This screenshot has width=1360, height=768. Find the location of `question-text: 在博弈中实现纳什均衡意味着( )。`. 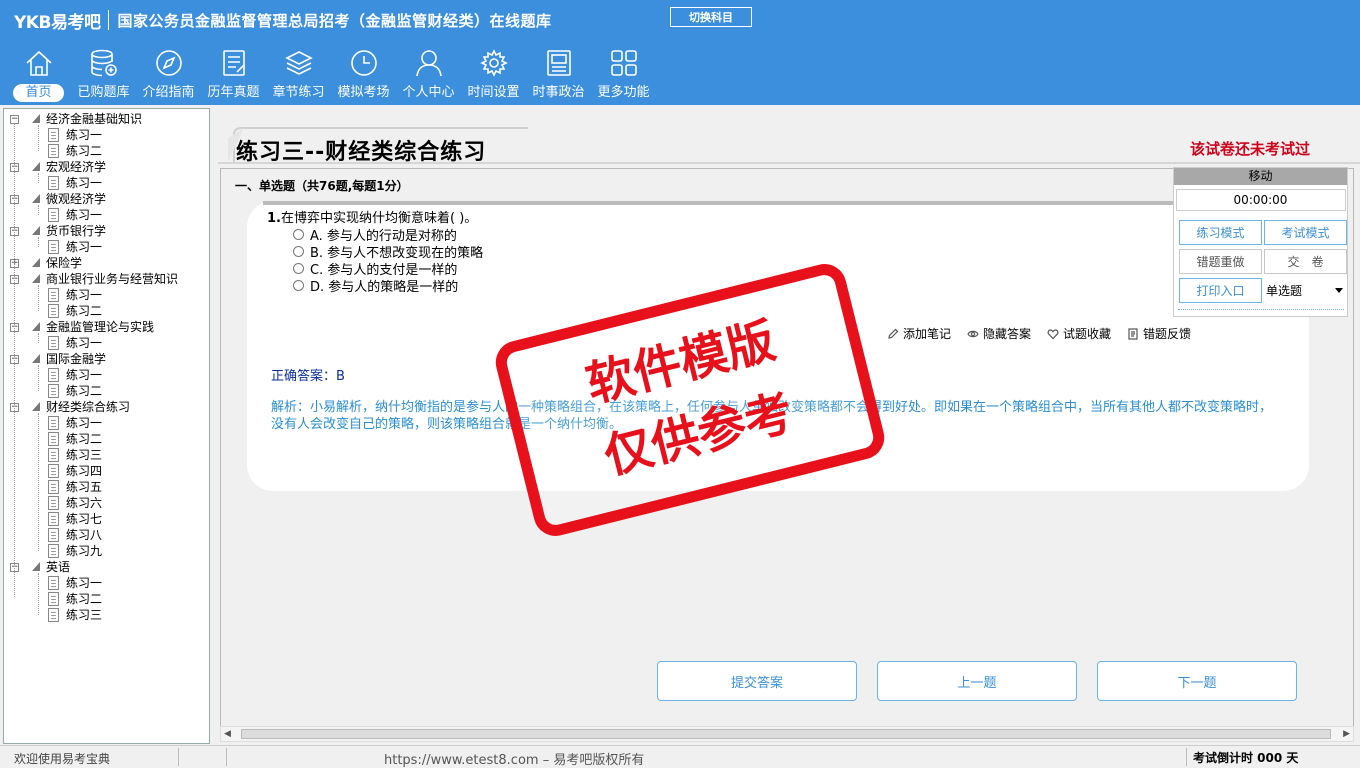

question-text: 在博弈中实现纳什均衡意味着( )。 is located at coordinates (379, 218).